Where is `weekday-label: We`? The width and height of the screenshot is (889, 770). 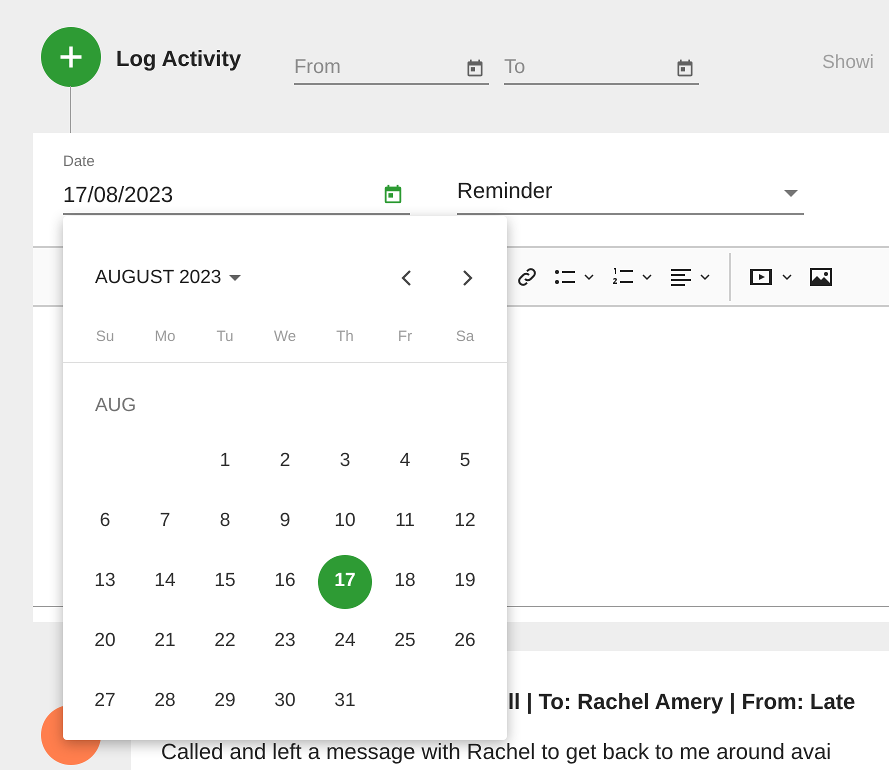
weekday-label: We is located at coordinates (285, 337).